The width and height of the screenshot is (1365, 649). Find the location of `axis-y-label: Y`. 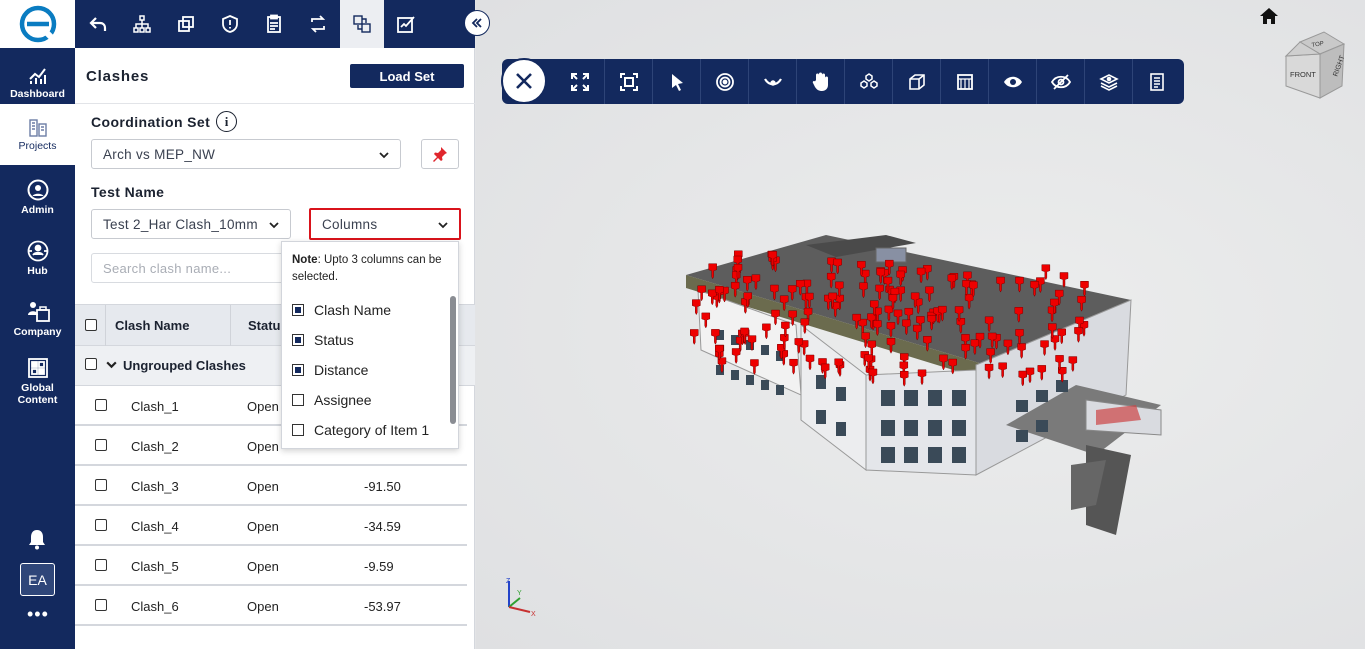

axis-y-label: Y is located at coordinates (519, 593).